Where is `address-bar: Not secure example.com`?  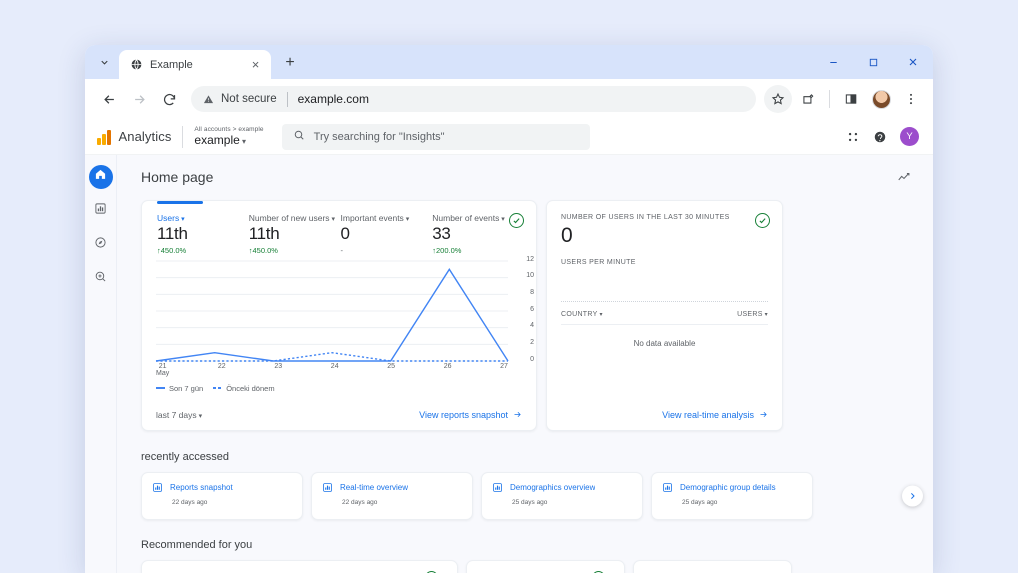
address-bar: Not secure example.com is located at coordinates (473, 99).